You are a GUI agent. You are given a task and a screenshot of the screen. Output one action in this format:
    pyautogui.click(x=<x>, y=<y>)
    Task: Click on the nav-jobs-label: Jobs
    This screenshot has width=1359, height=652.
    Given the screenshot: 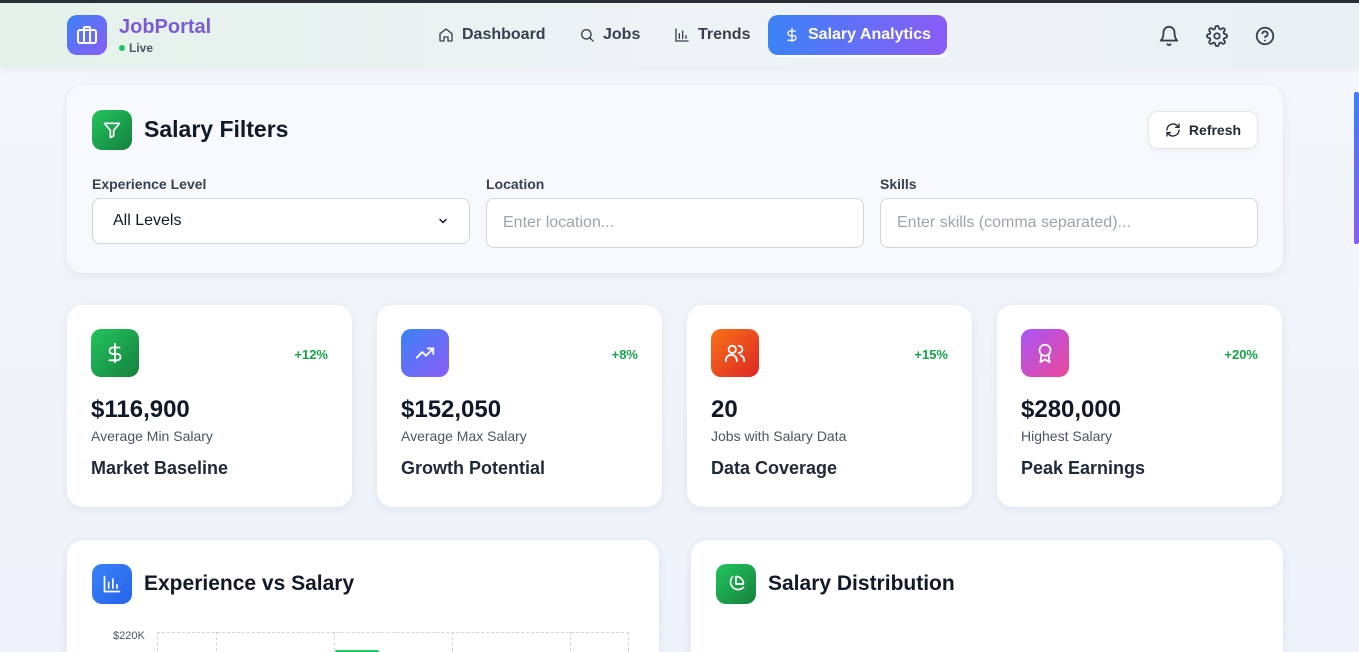 What is the action you would take?
    pyautogui.click(x=622, y=34)
    